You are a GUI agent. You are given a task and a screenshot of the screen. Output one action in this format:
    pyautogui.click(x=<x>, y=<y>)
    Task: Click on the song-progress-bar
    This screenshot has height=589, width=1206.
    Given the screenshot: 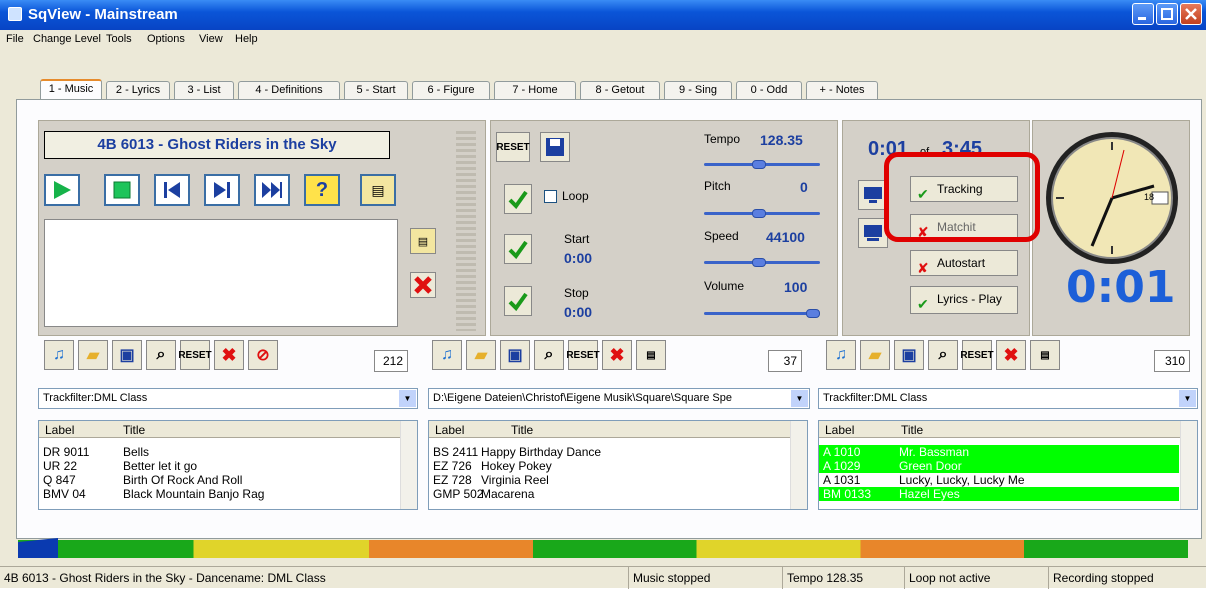 What is the action you would take?
    pyautogui.click(x=603, y=549)
    